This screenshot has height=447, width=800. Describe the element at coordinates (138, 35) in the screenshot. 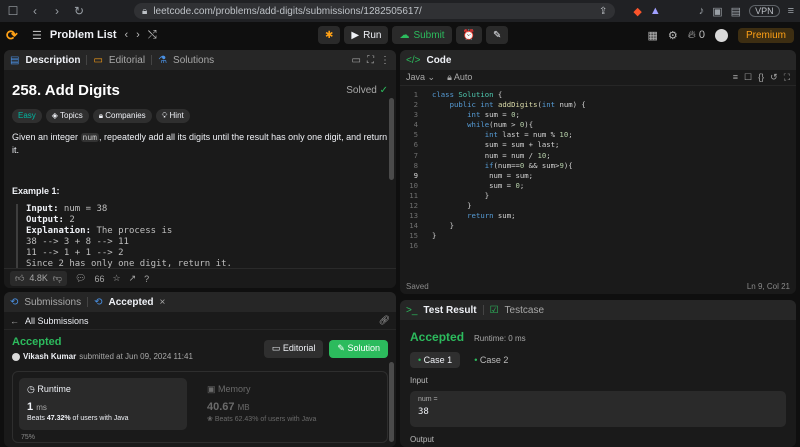

I see `next-problem-icon: ›` at that location.